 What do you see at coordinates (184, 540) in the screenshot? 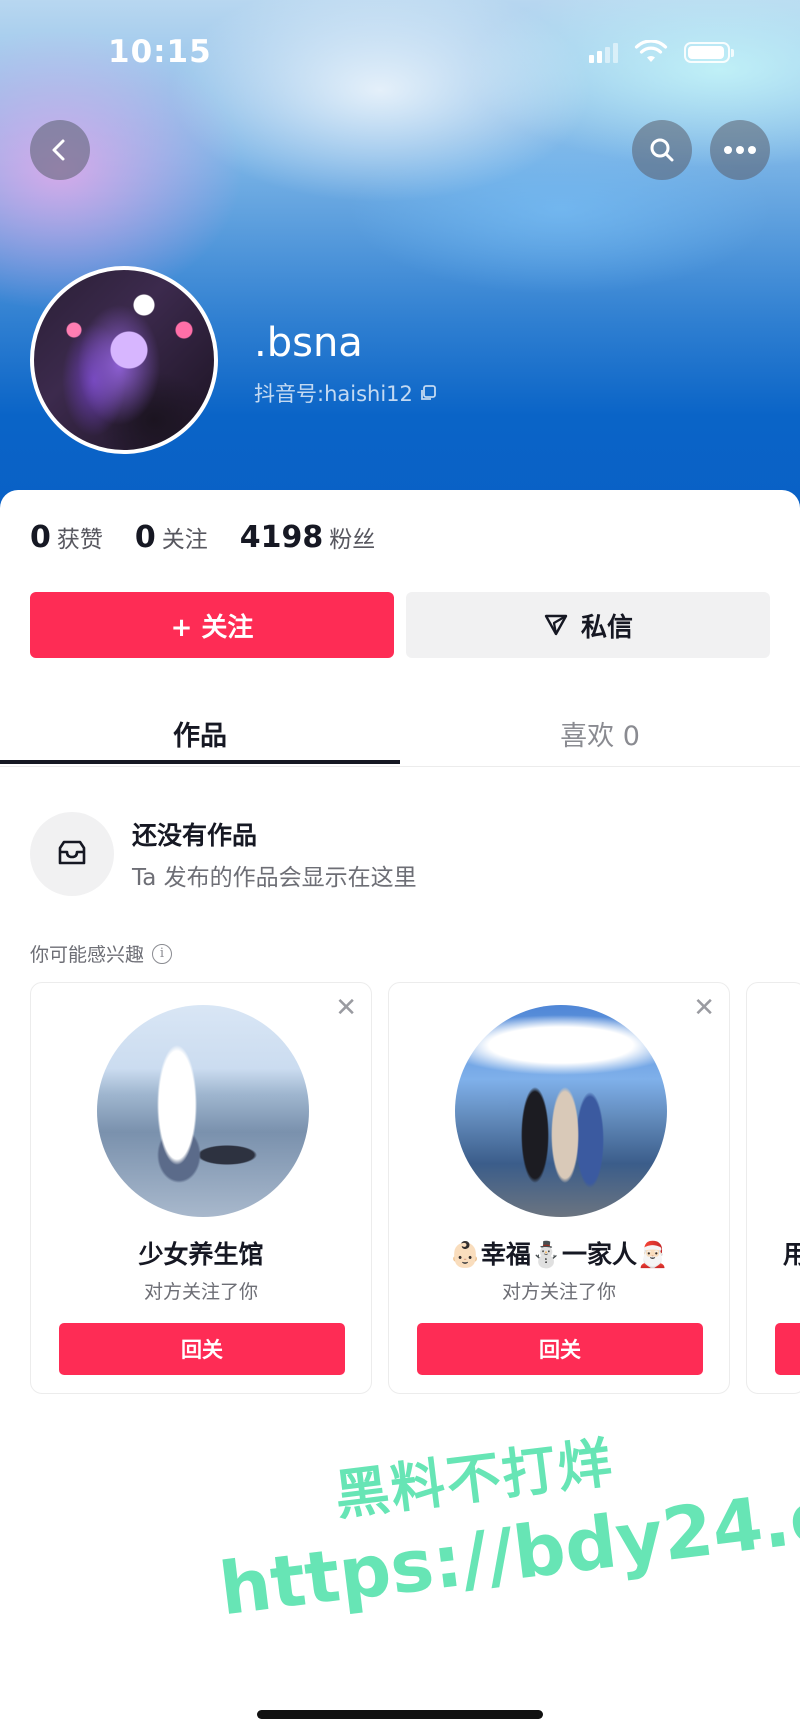
I see `stat-following-label: 关注` at bounding box center [184, 540].